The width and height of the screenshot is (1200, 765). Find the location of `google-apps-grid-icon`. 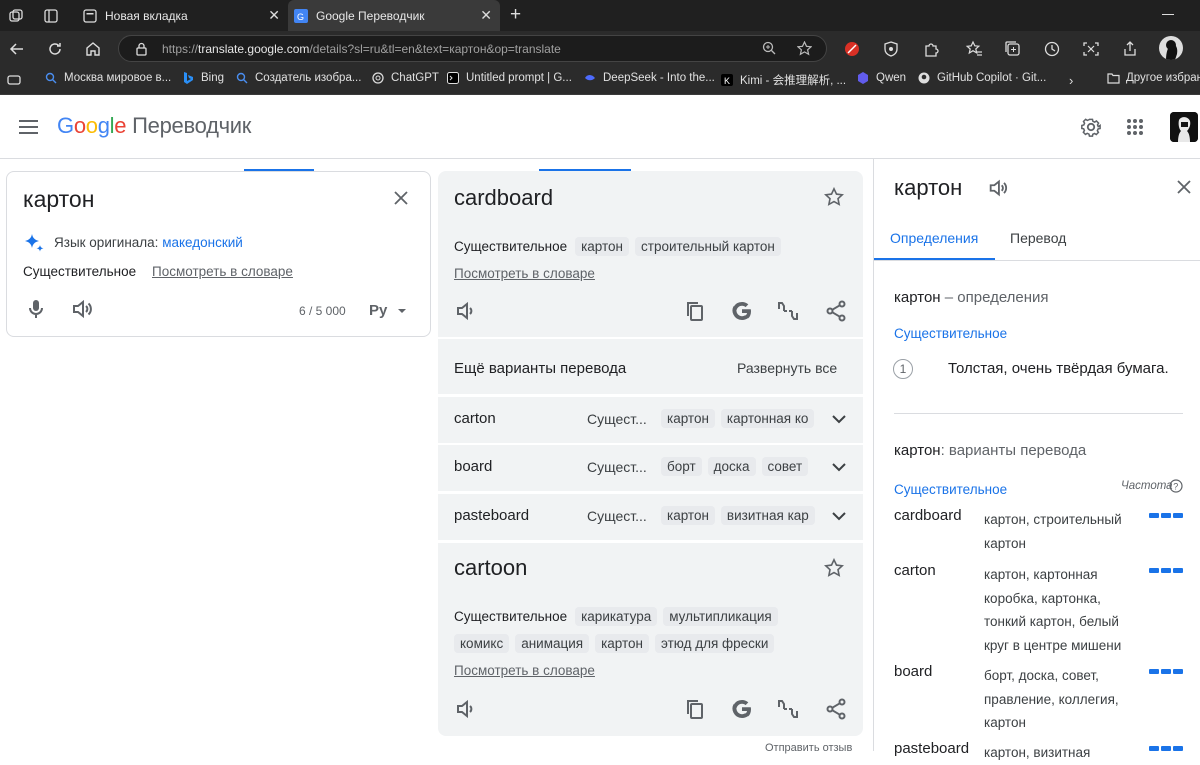

google-apps-grid-icon is located at coordinates (1135, 127).